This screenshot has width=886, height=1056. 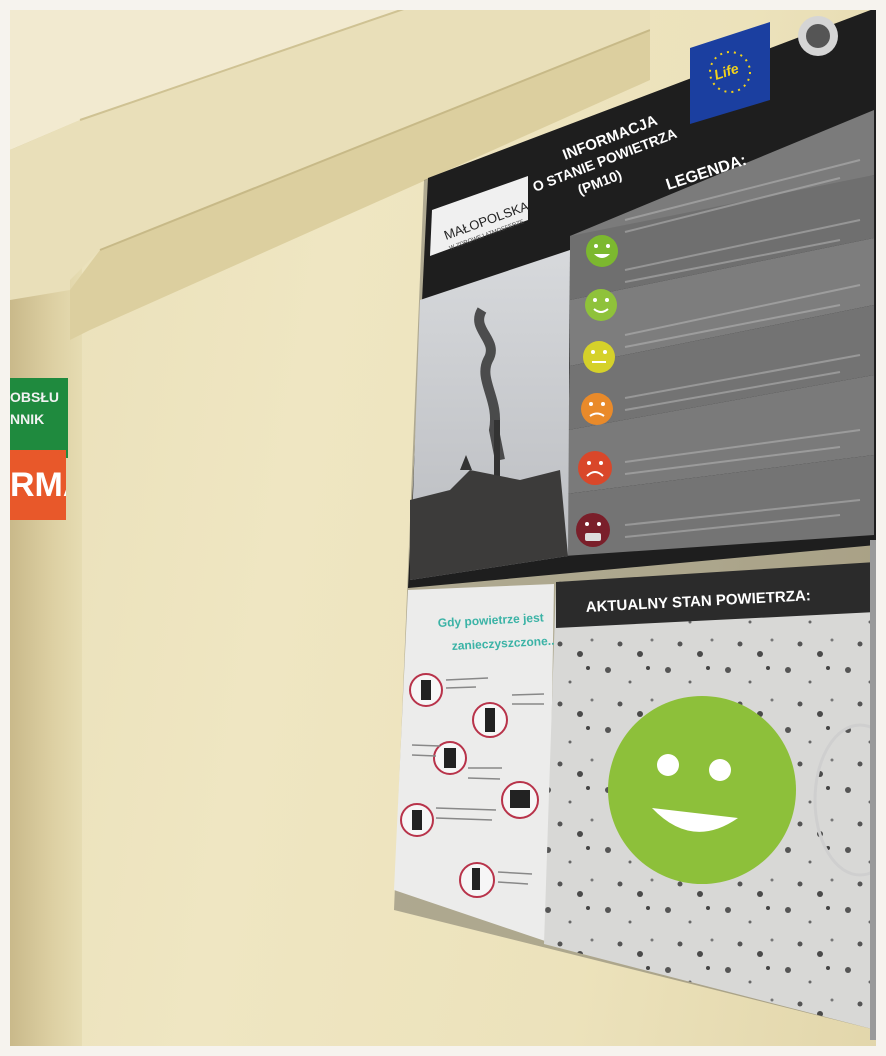 I want to click on poster-frame-edge, so click(x=876, y=790).